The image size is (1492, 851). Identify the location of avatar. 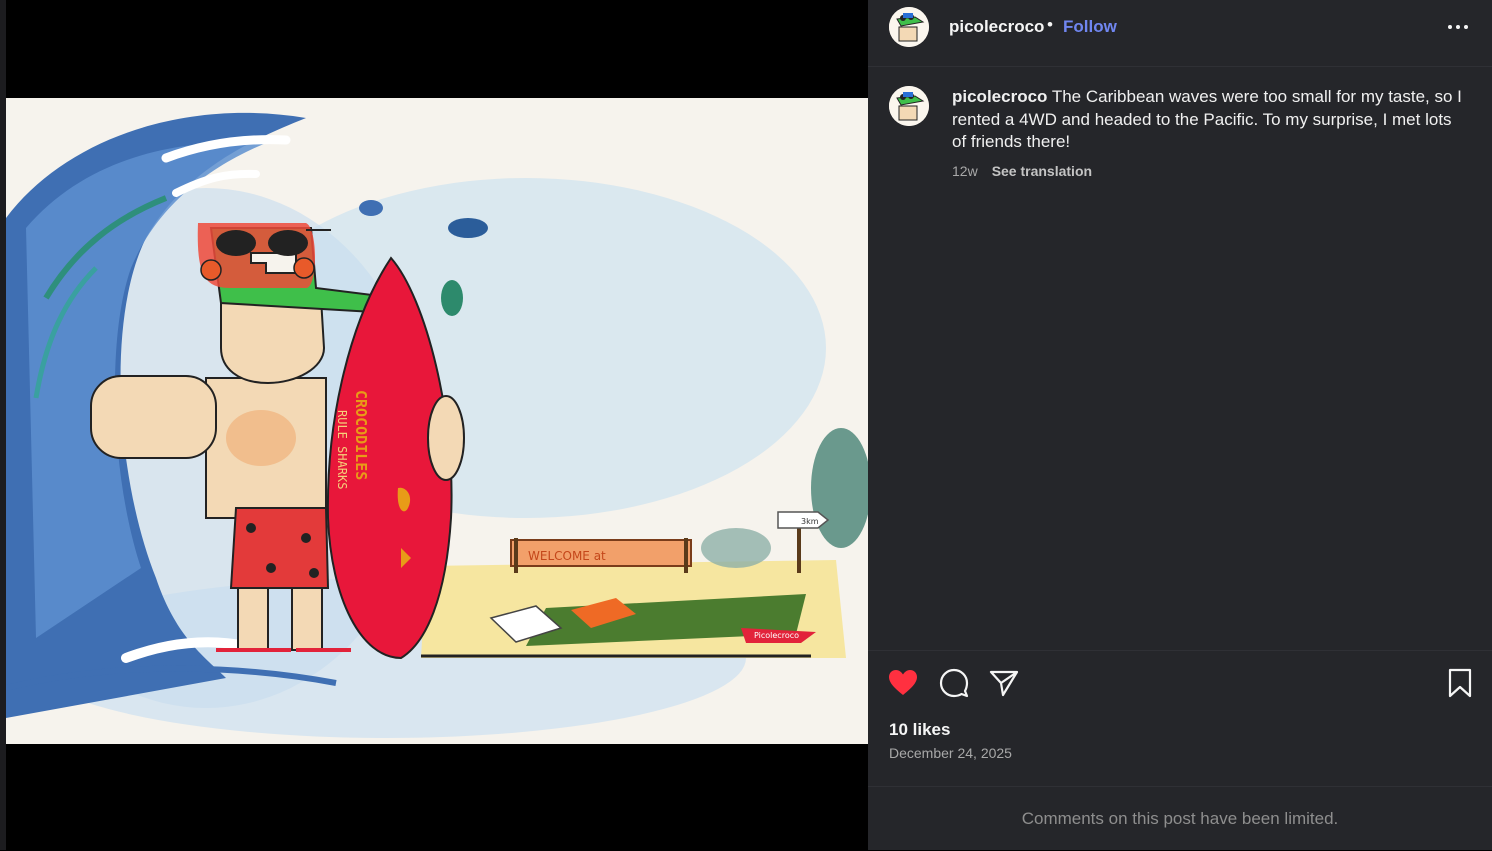
(909, 27).